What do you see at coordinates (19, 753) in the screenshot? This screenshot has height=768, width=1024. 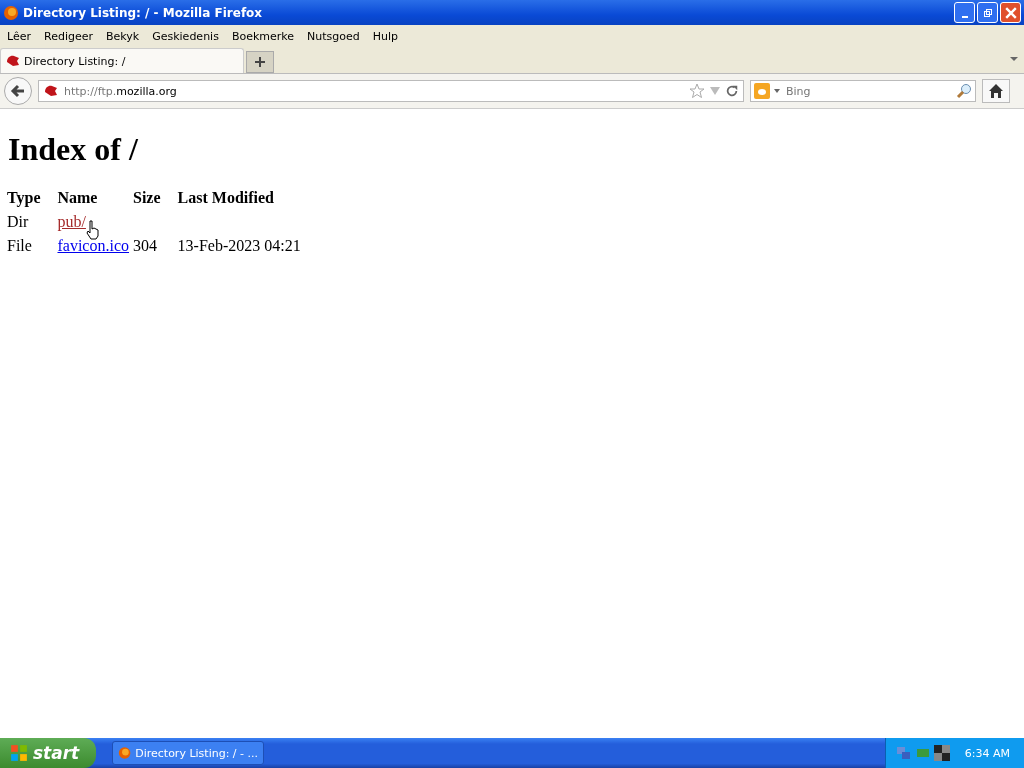 I see `windows-flag-icon` at bounding box center [19, 753].